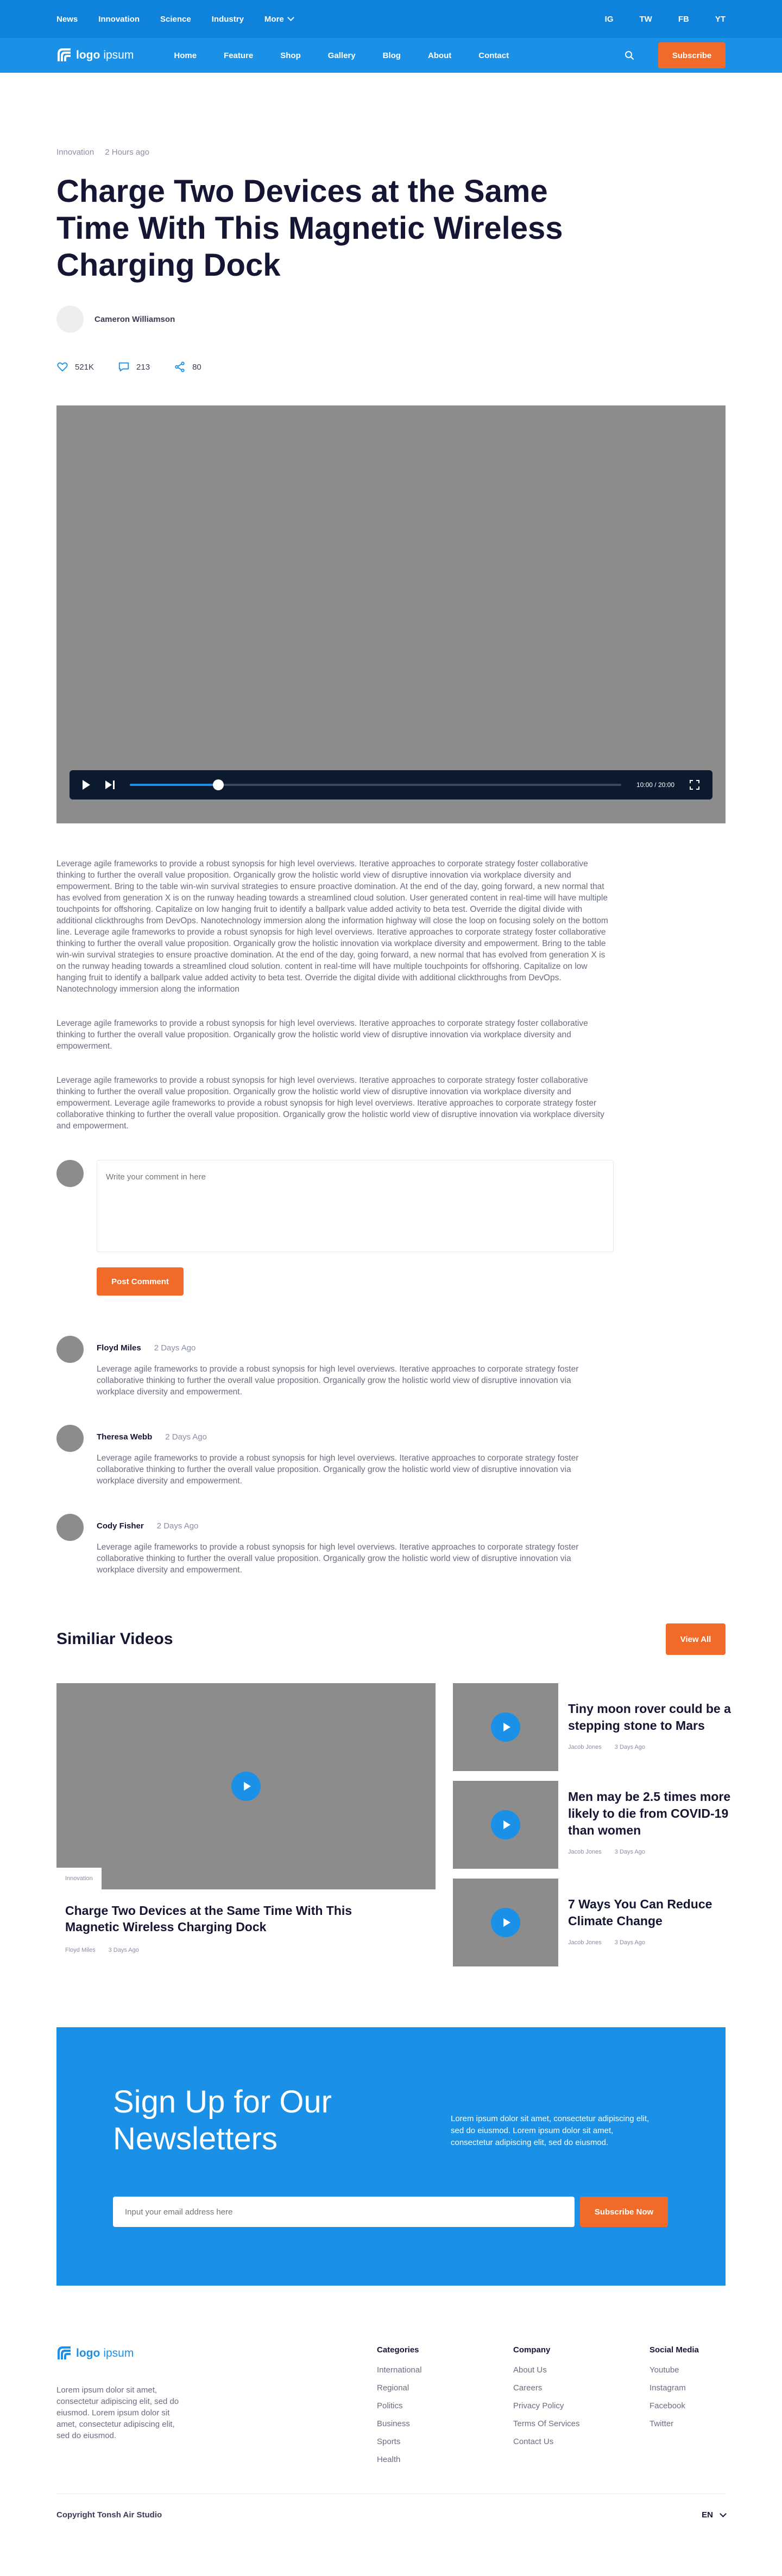 This screenshot has width=782, height=2576. Describe the element at coordinates (391, 614) in the screenshot. I see `video-player: 10:00 / 20:00` at that location.